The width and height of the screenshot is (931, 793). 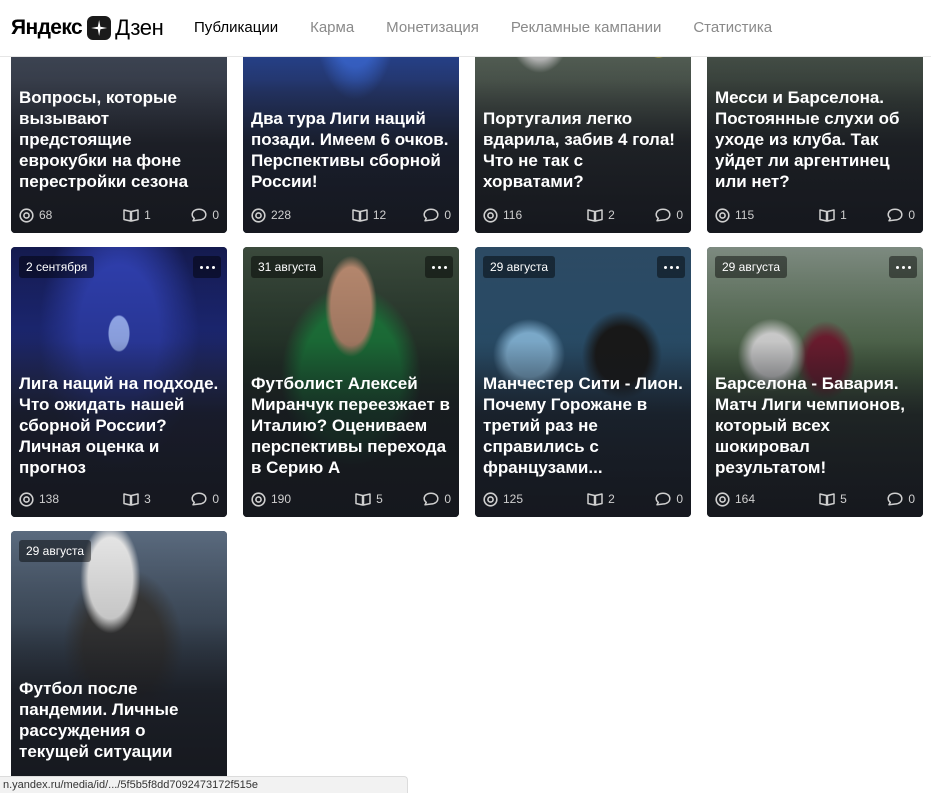 I want to click on views-stat: 115, so click(x=753, y=215).